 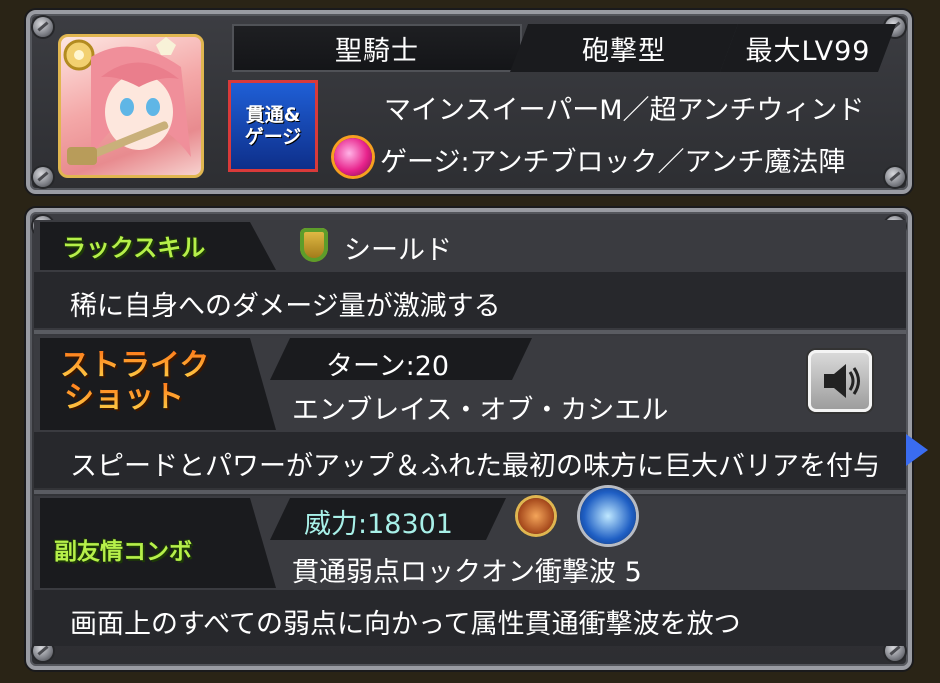 What do you see at coordinates (624, 110) in the screenshot?
I see `ability-text: マインスイーパーM／超アンチウィンド` at bounding box center [624, 110].